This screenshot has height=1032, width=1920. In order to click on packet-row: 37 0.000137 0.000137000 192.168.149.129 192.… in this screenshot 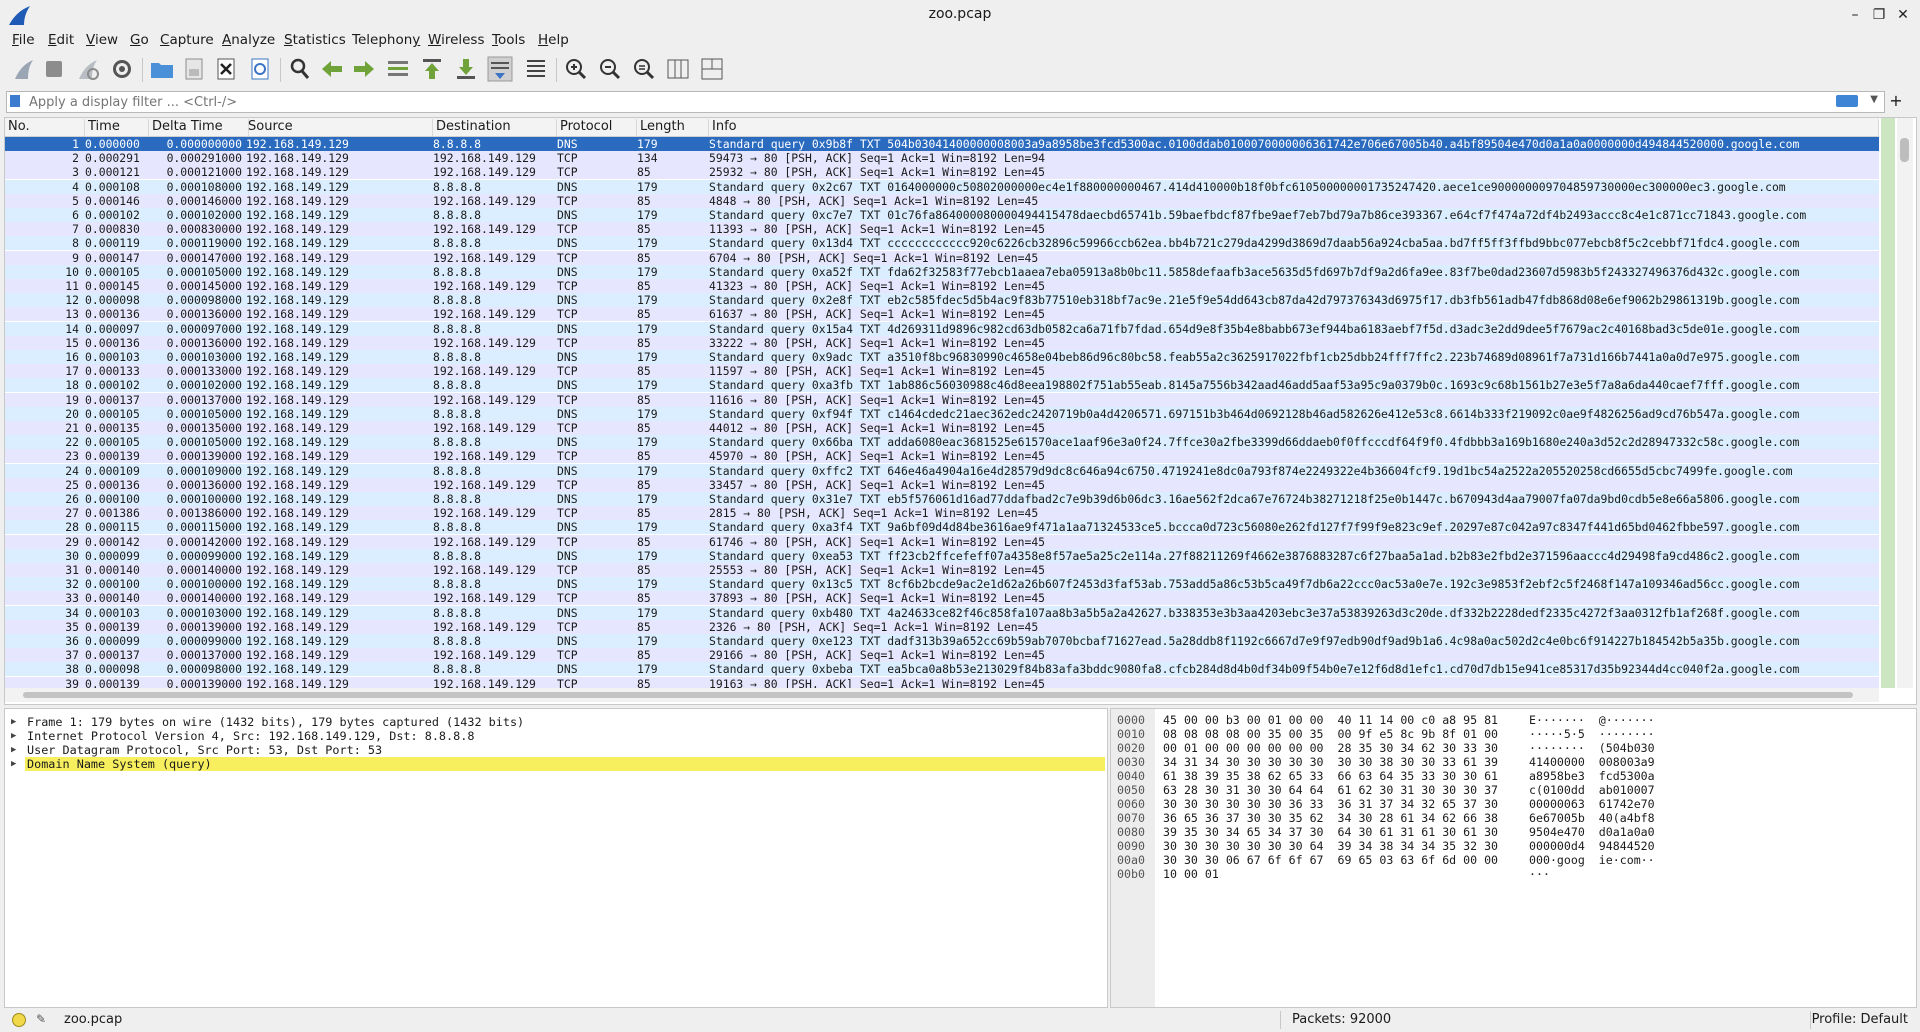, I will do `click(942, 655)`.